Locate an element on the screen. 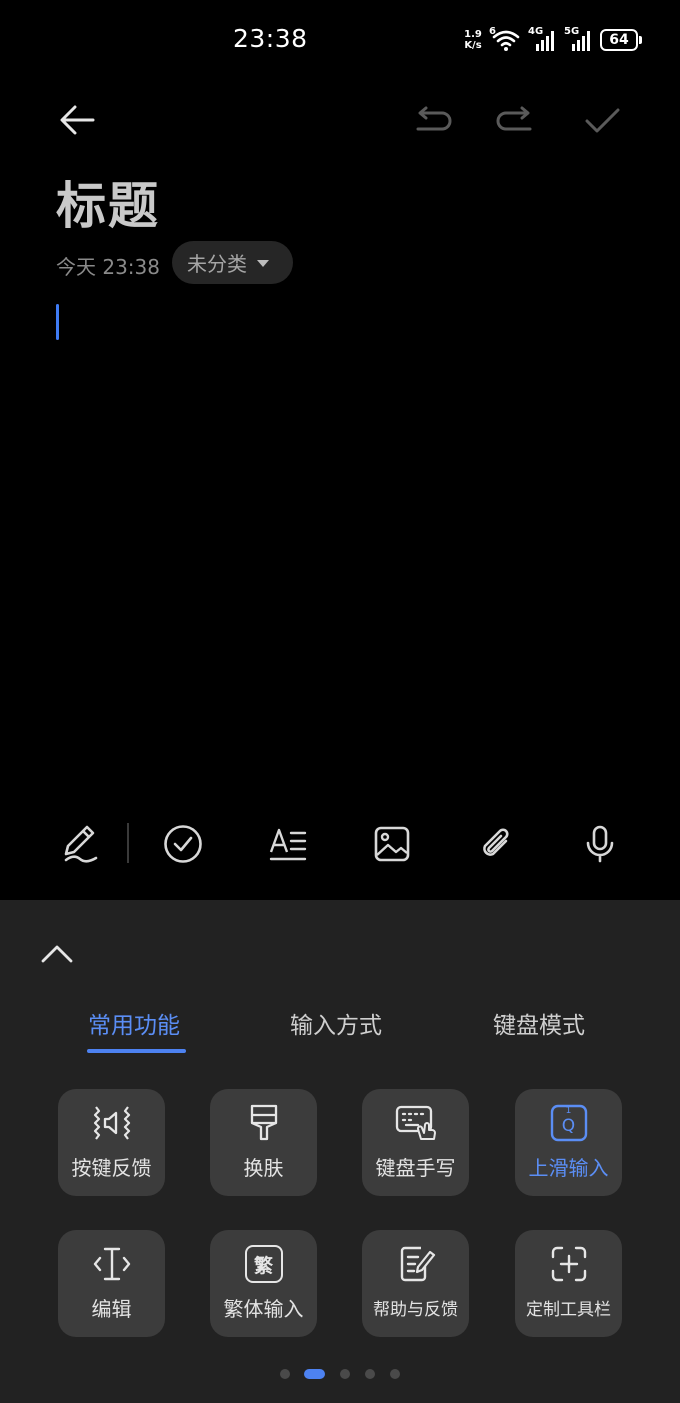 The height and width of the screenshot is (1403, 680). attachment-button is located at coordinates (496, 844).